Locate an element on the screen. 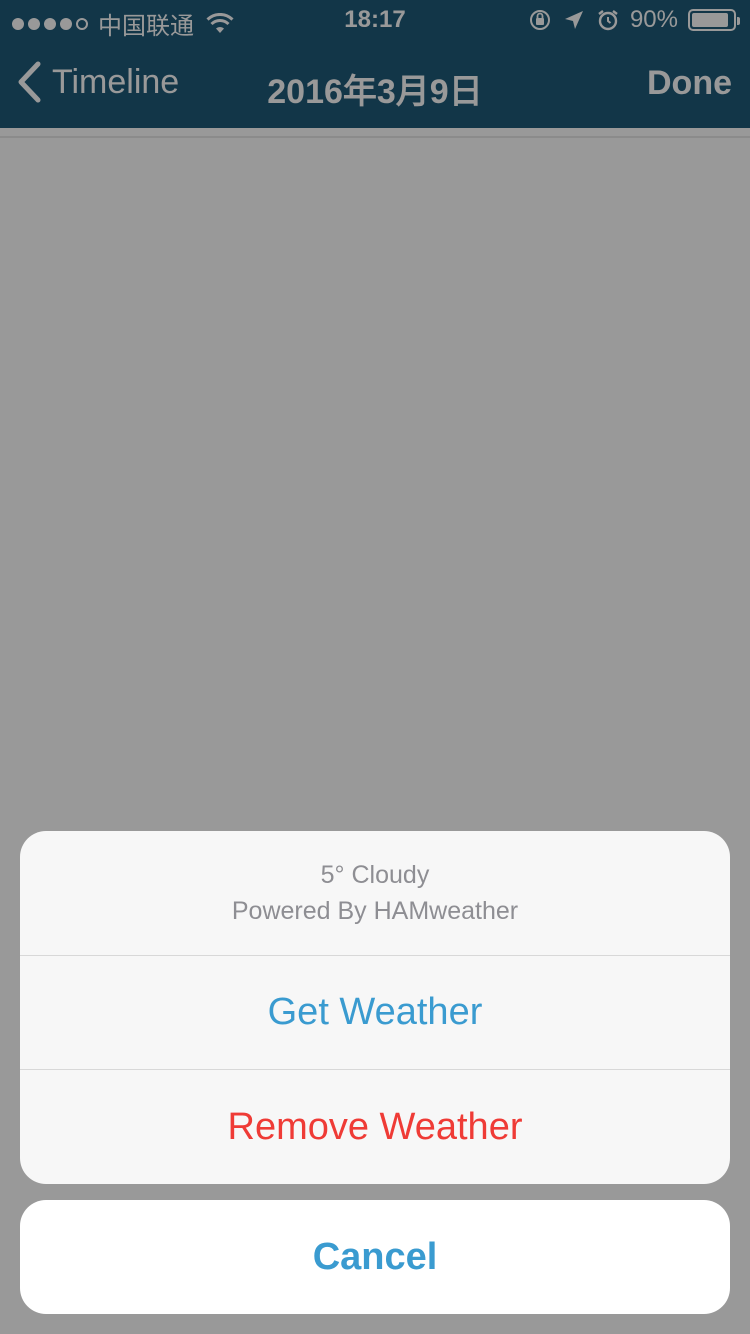 This screenshot has width=750, height=1334. remove-weather-button: Remove Weather is located at coordinates (375, 1127).